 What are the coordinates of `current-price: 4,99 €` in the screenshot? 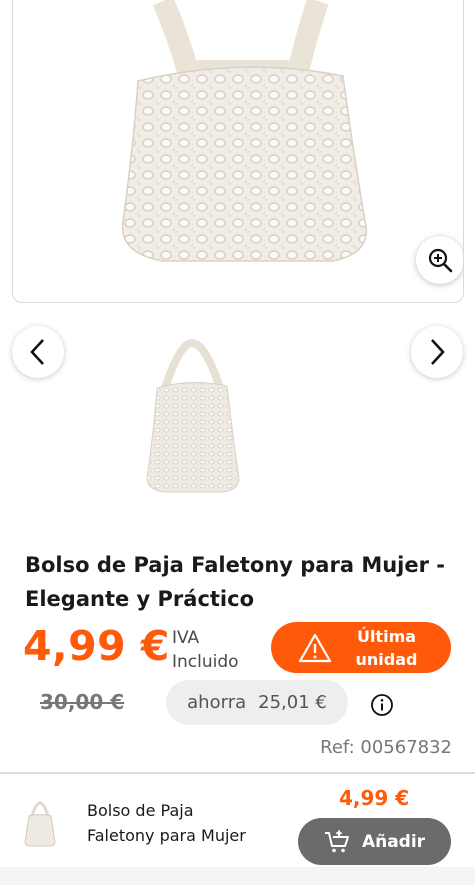 It's located at (96, 646).